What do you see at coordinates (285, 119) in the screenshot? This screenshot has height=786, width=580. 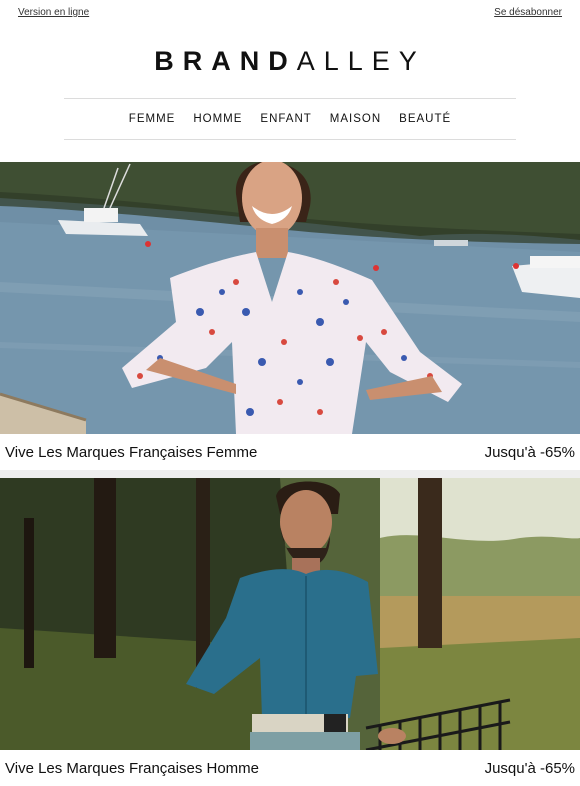 I see `nav-item-enfant: ENFANT` at bounding box center [285, 119].